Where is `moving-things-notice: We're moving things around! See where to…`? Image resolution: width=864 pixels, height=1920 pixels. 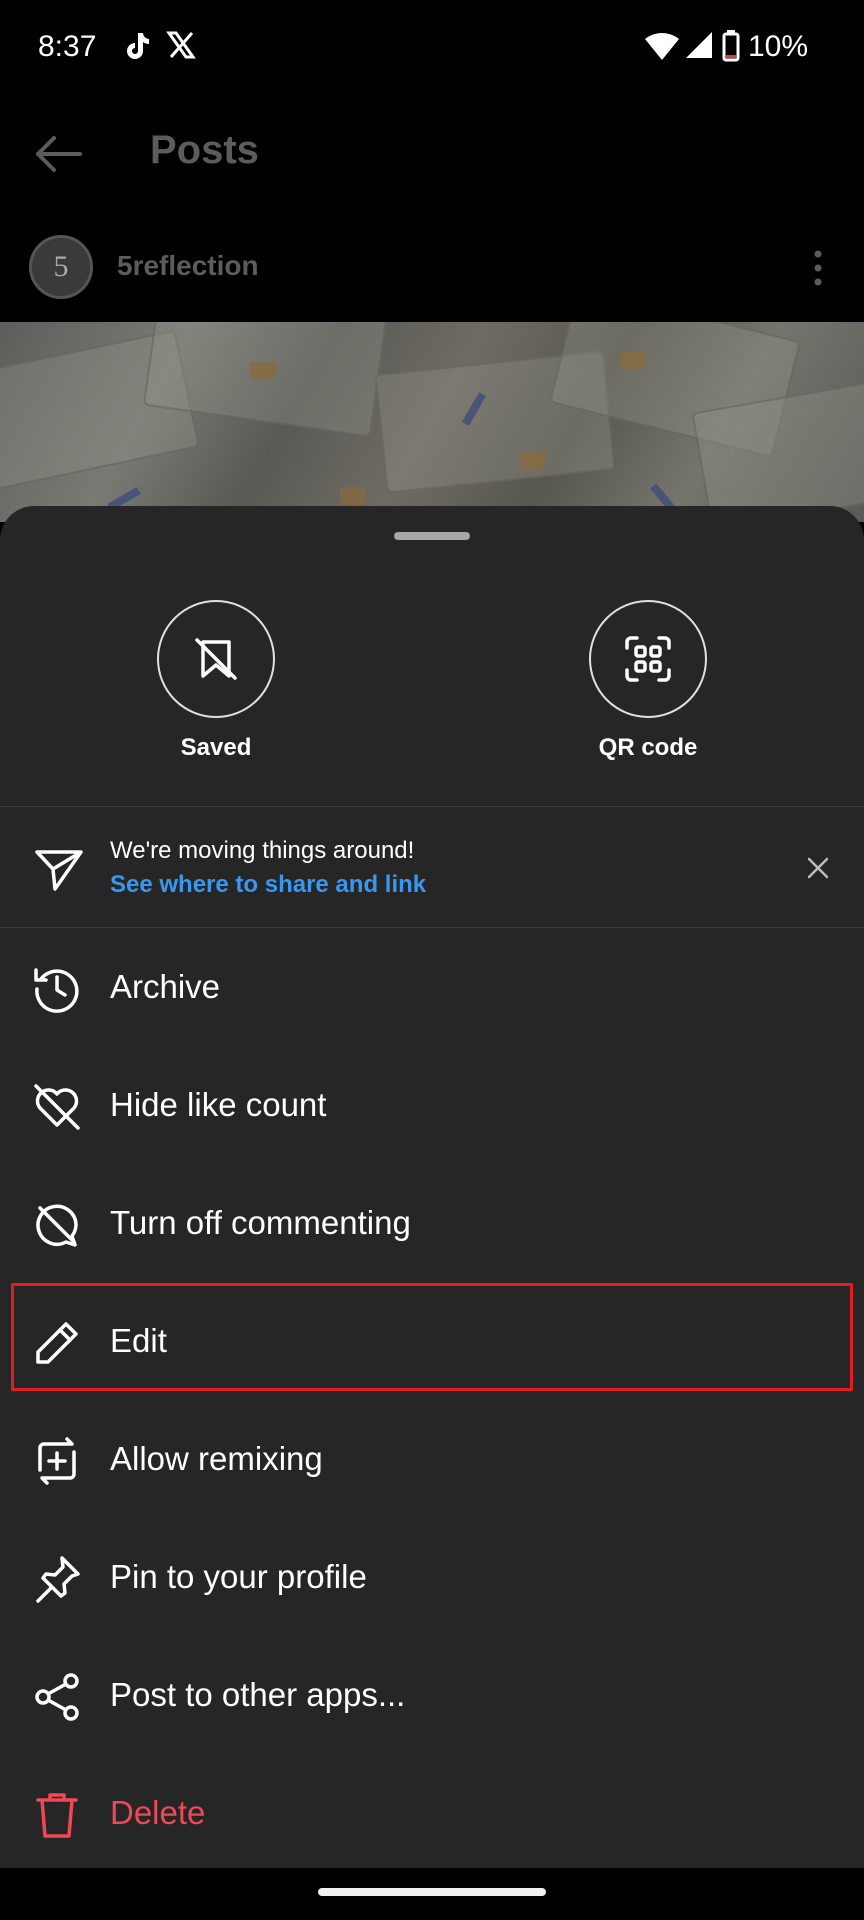
moving-things-notice: We're moving things around! See where to… is located at coordinates (432, 867).